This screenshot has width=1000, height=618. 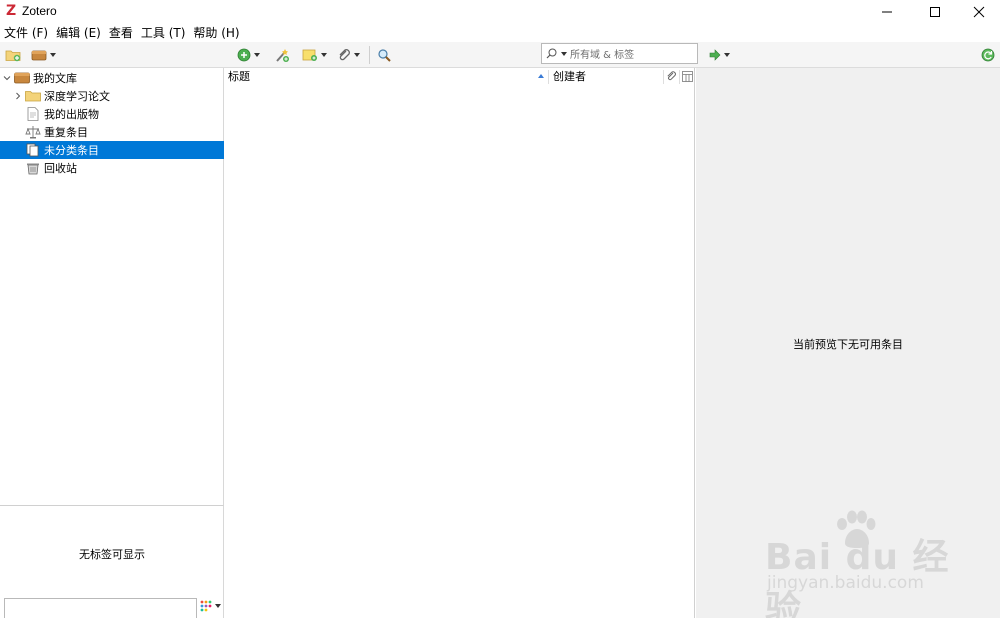 What do you see at coordinates (121, 33) in the screenshot?
I see `menu-view: 查看` at bounding box center [121, 33].